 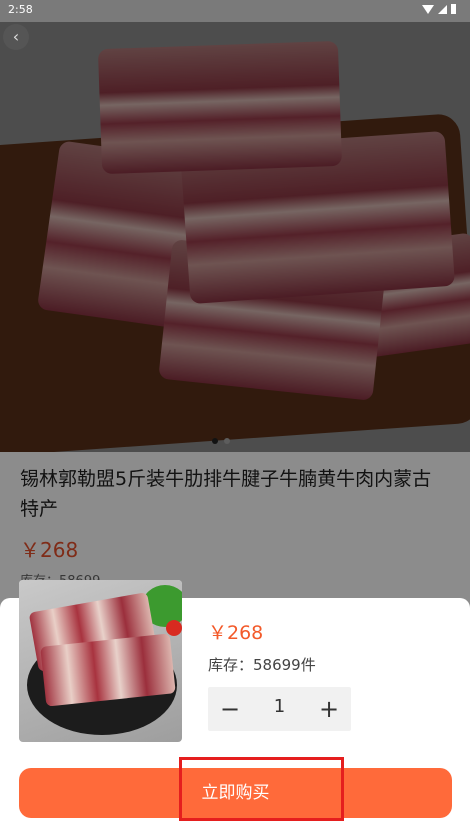 What do you see at coordinates (236, 633) in the screenshot?
I see `sheet-price: ￥268` at bounding box center [236, 633].